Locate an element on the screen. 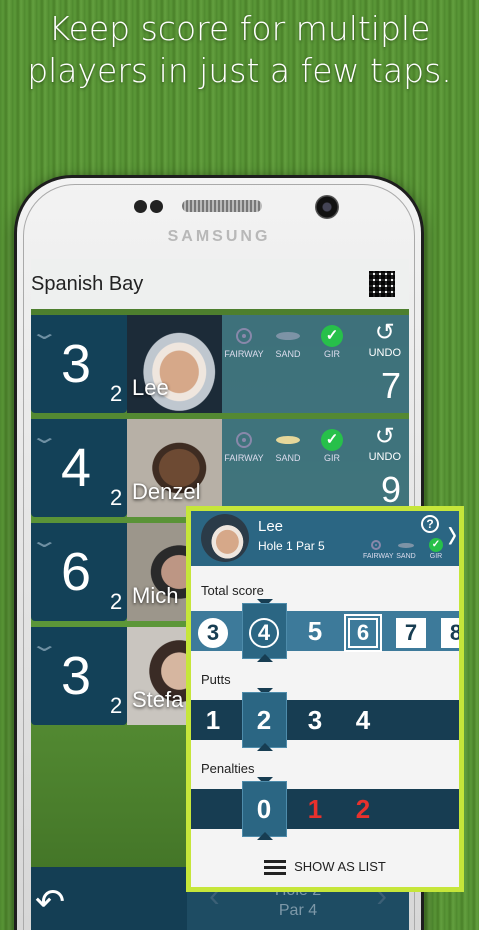  promo-line-2: players in just a few taps. is located at coordinates (239, 70).